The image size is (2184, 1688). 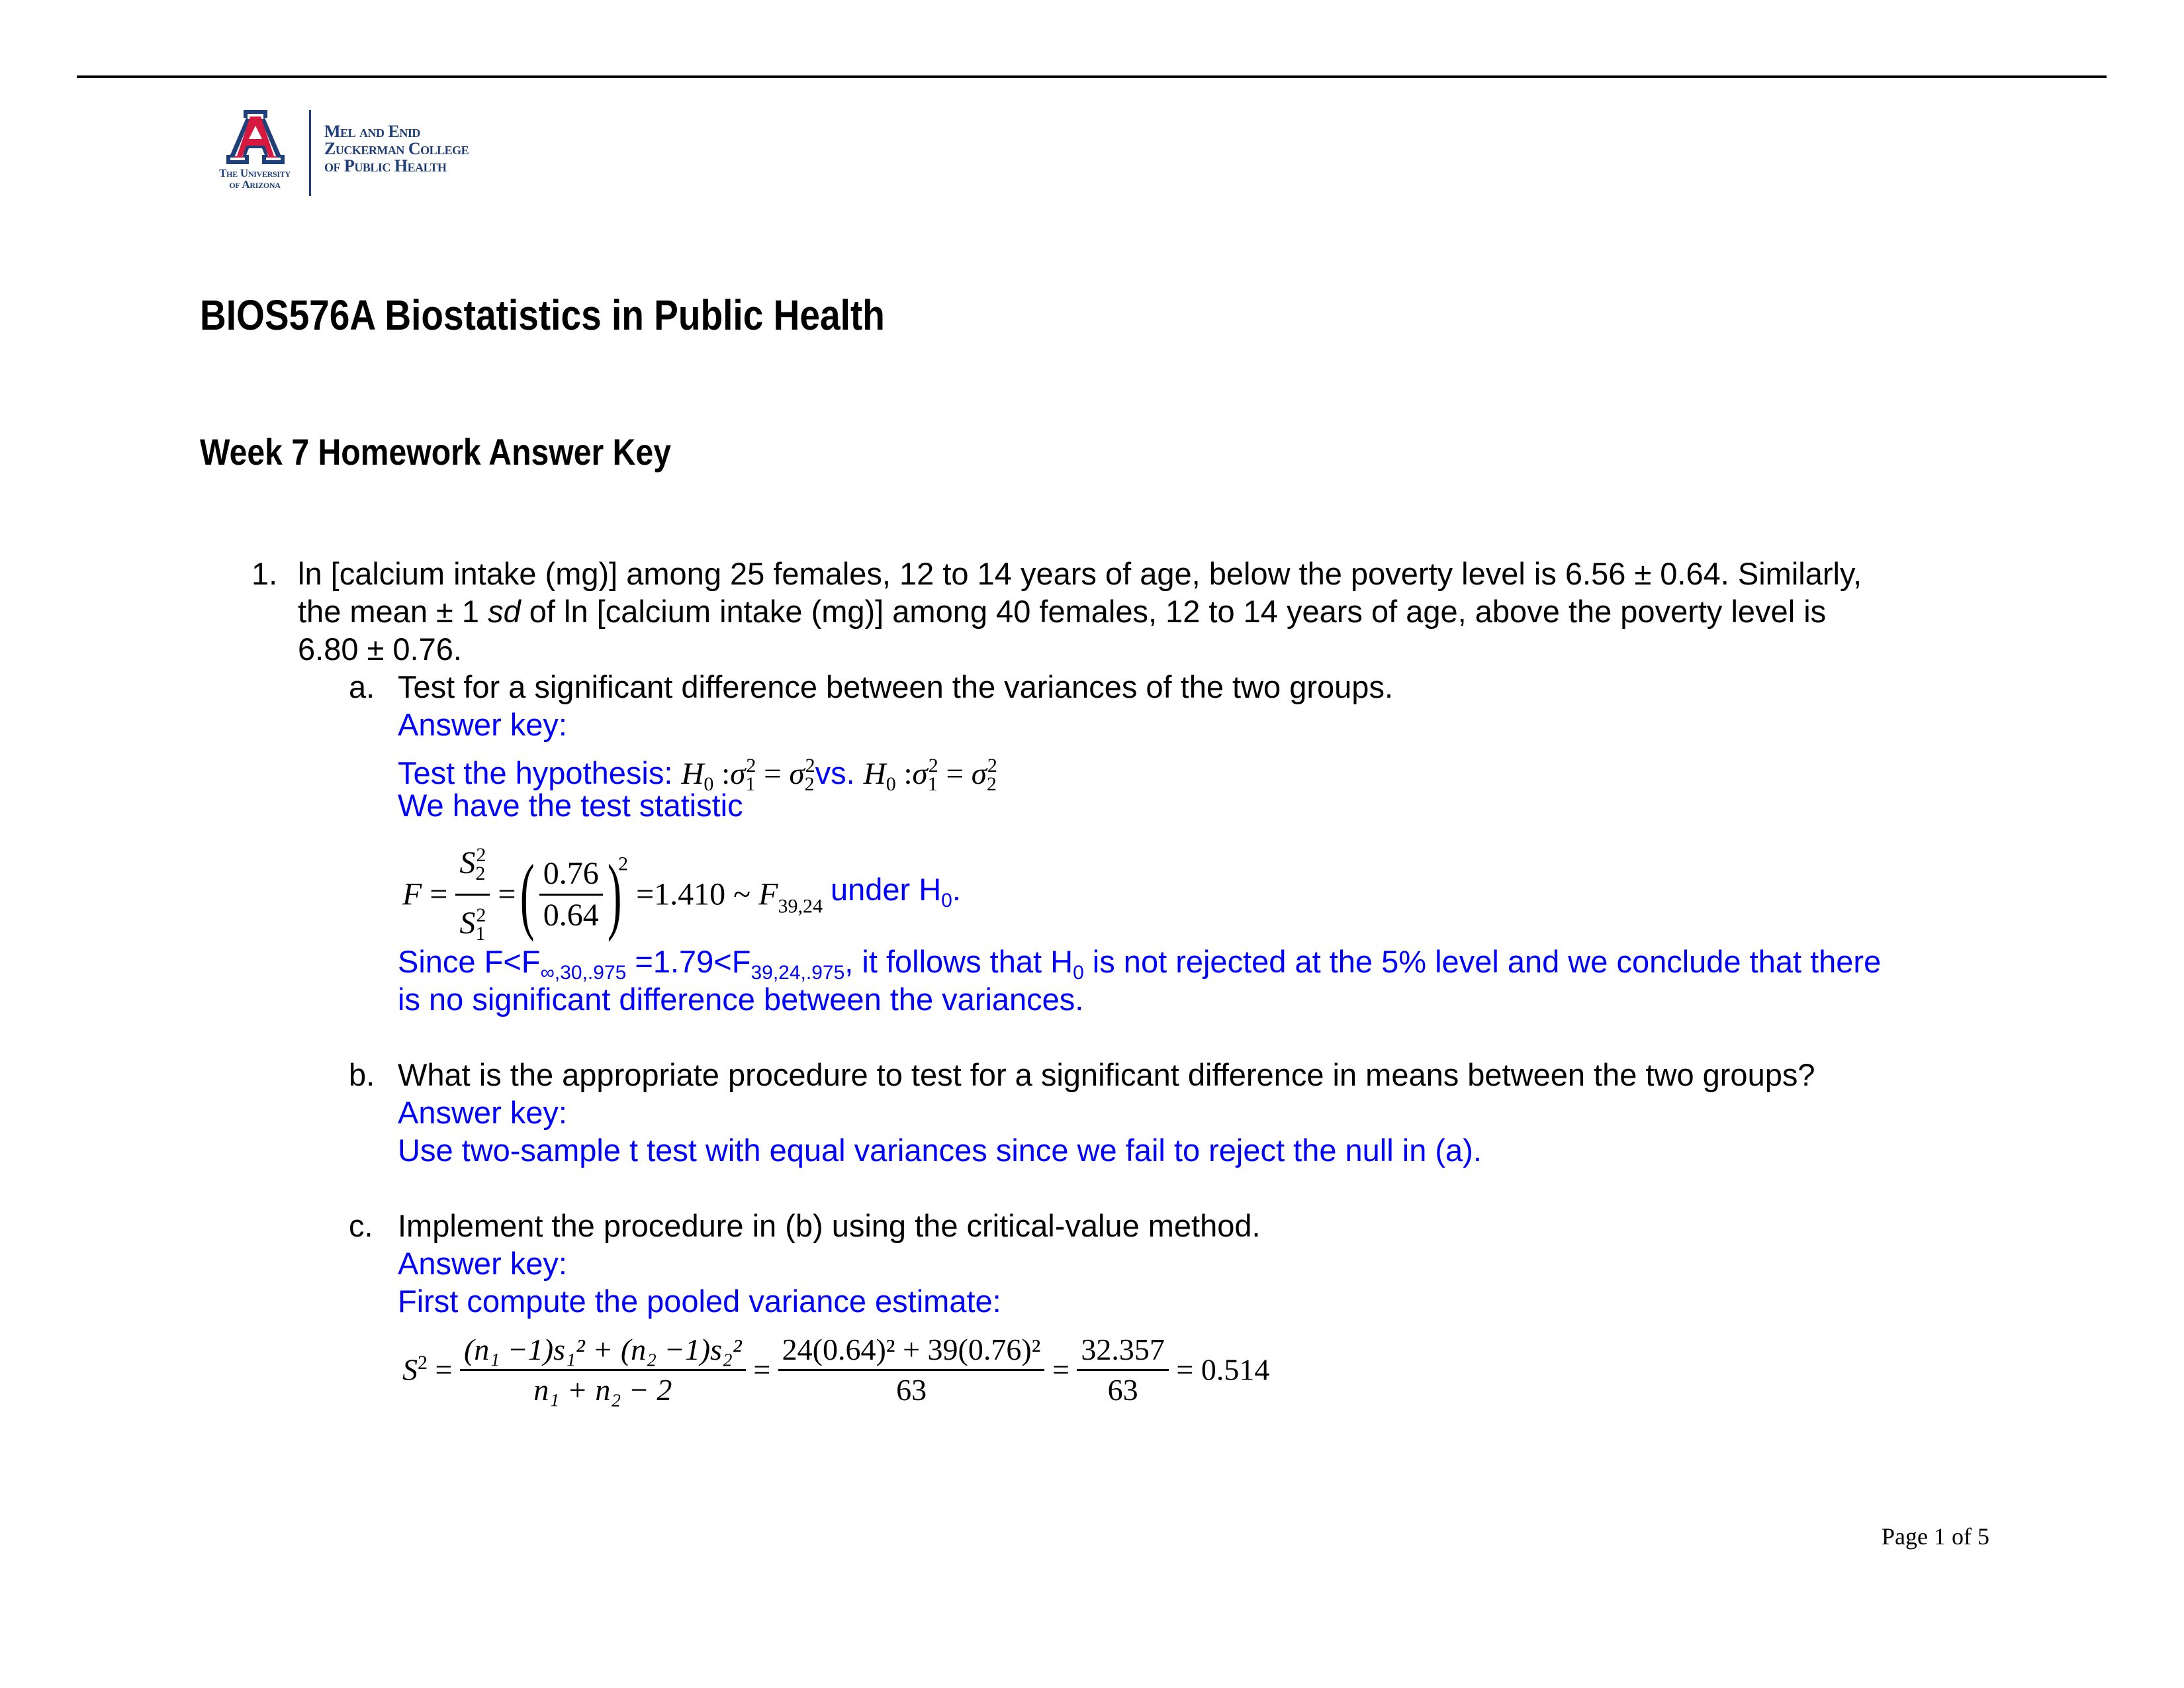 What do you see at coordinates (435, 452) in the screenshot?
I see `document-subtitle: Week 7 Homework Answer Key` at bounding box center [435, 452].